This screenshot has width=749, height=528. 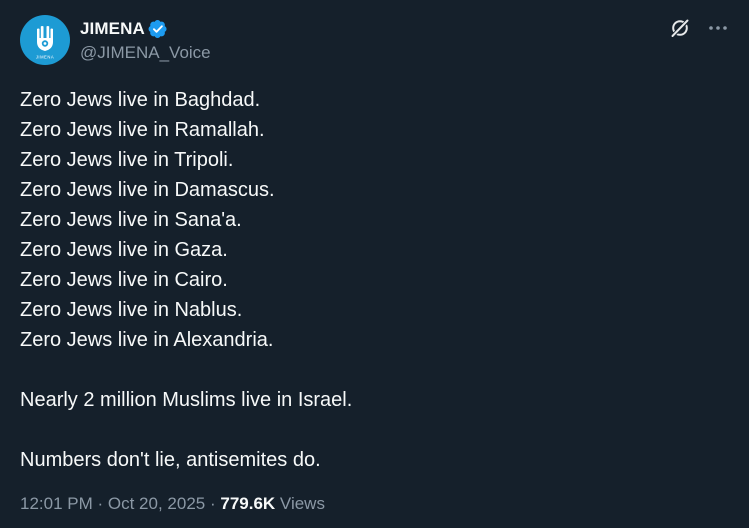 I want to click on more-options-icon, so click(x=718, y=28).